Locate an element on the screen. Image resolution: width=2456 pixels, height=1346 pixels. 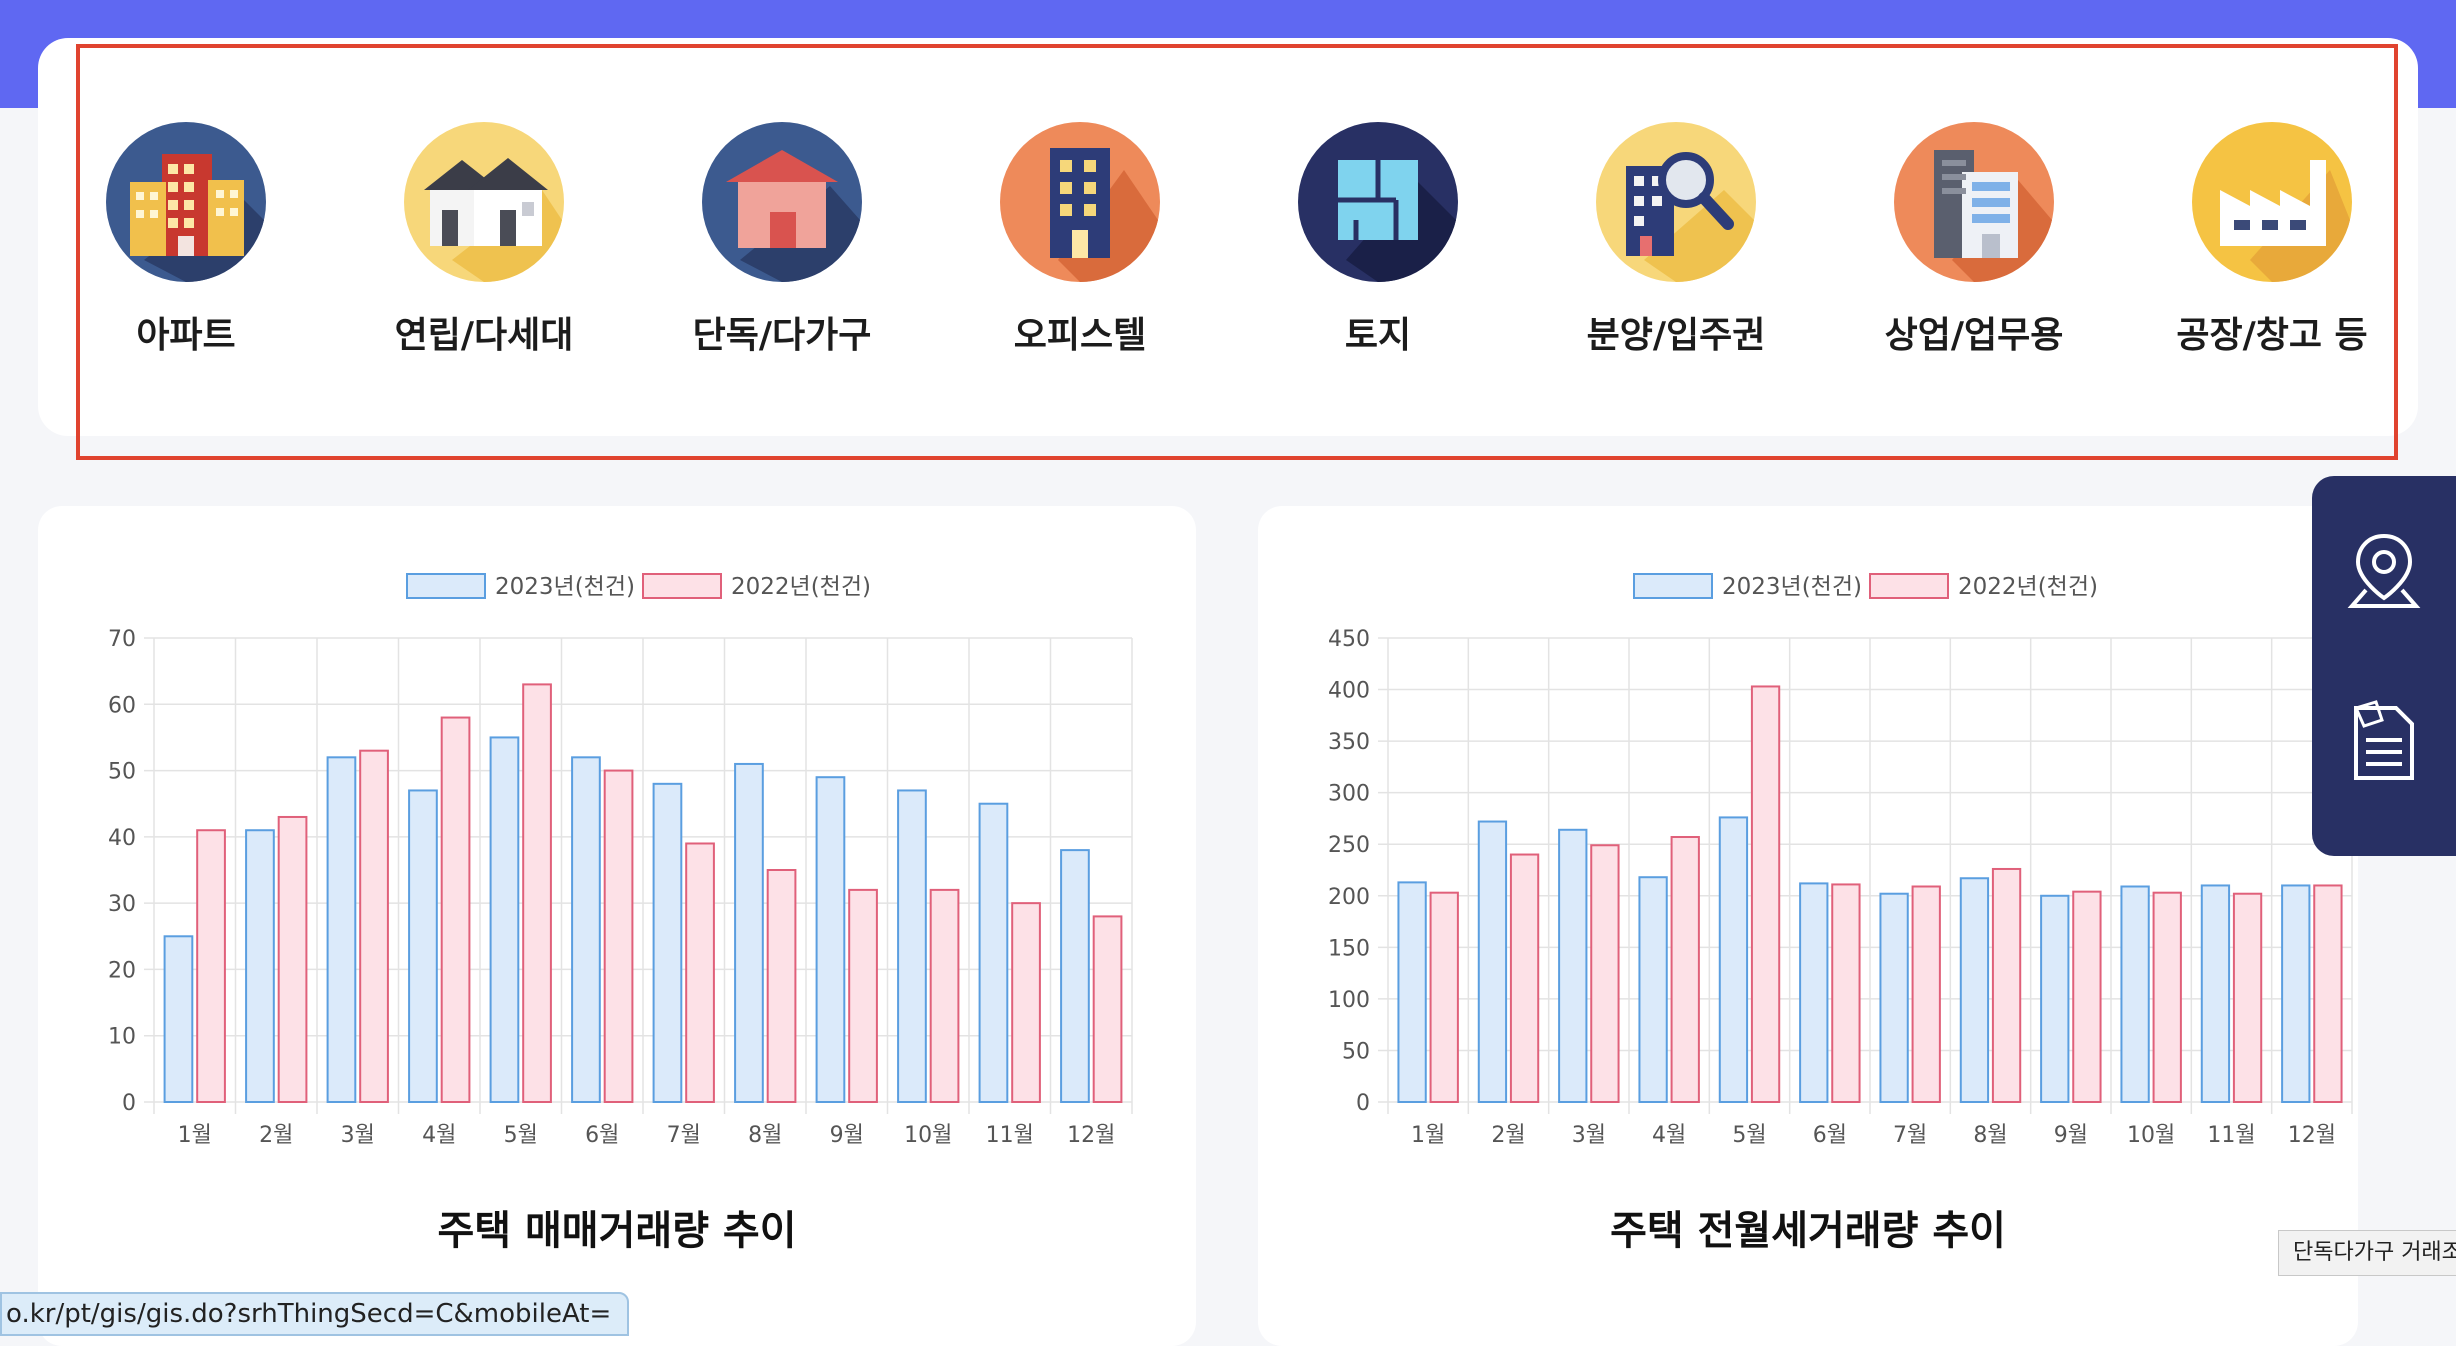
x-tick-label: 10월 is located at coordinates (2151, 1135).